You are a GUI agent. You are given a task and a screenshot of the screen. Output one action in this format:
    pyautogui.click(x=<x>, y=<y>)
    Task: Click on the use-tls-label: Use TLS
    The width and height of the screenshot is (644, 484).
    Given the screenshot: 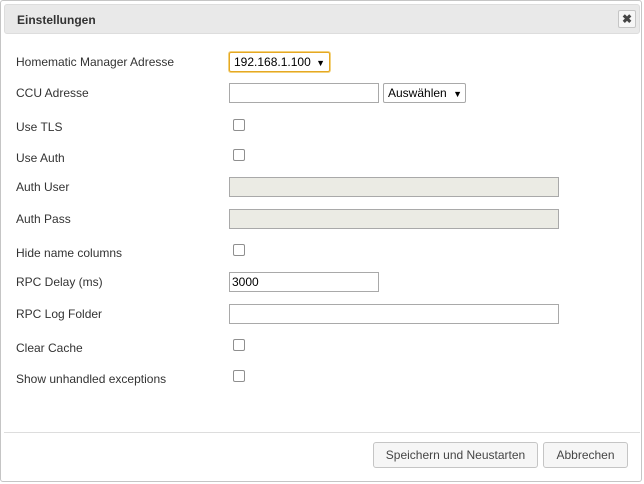 What is the action you would take?
    pyautogui.click(x=39, y=127)
    